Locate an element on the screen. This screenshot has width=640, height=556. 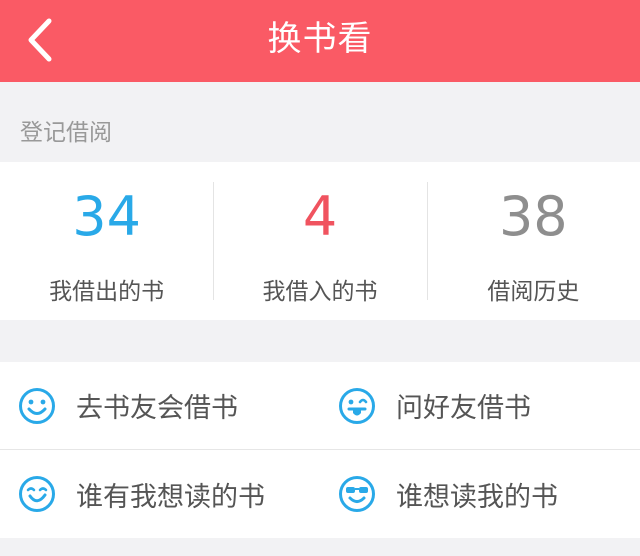
nav-bar: 换书看 is located at coordinates (320, 41).